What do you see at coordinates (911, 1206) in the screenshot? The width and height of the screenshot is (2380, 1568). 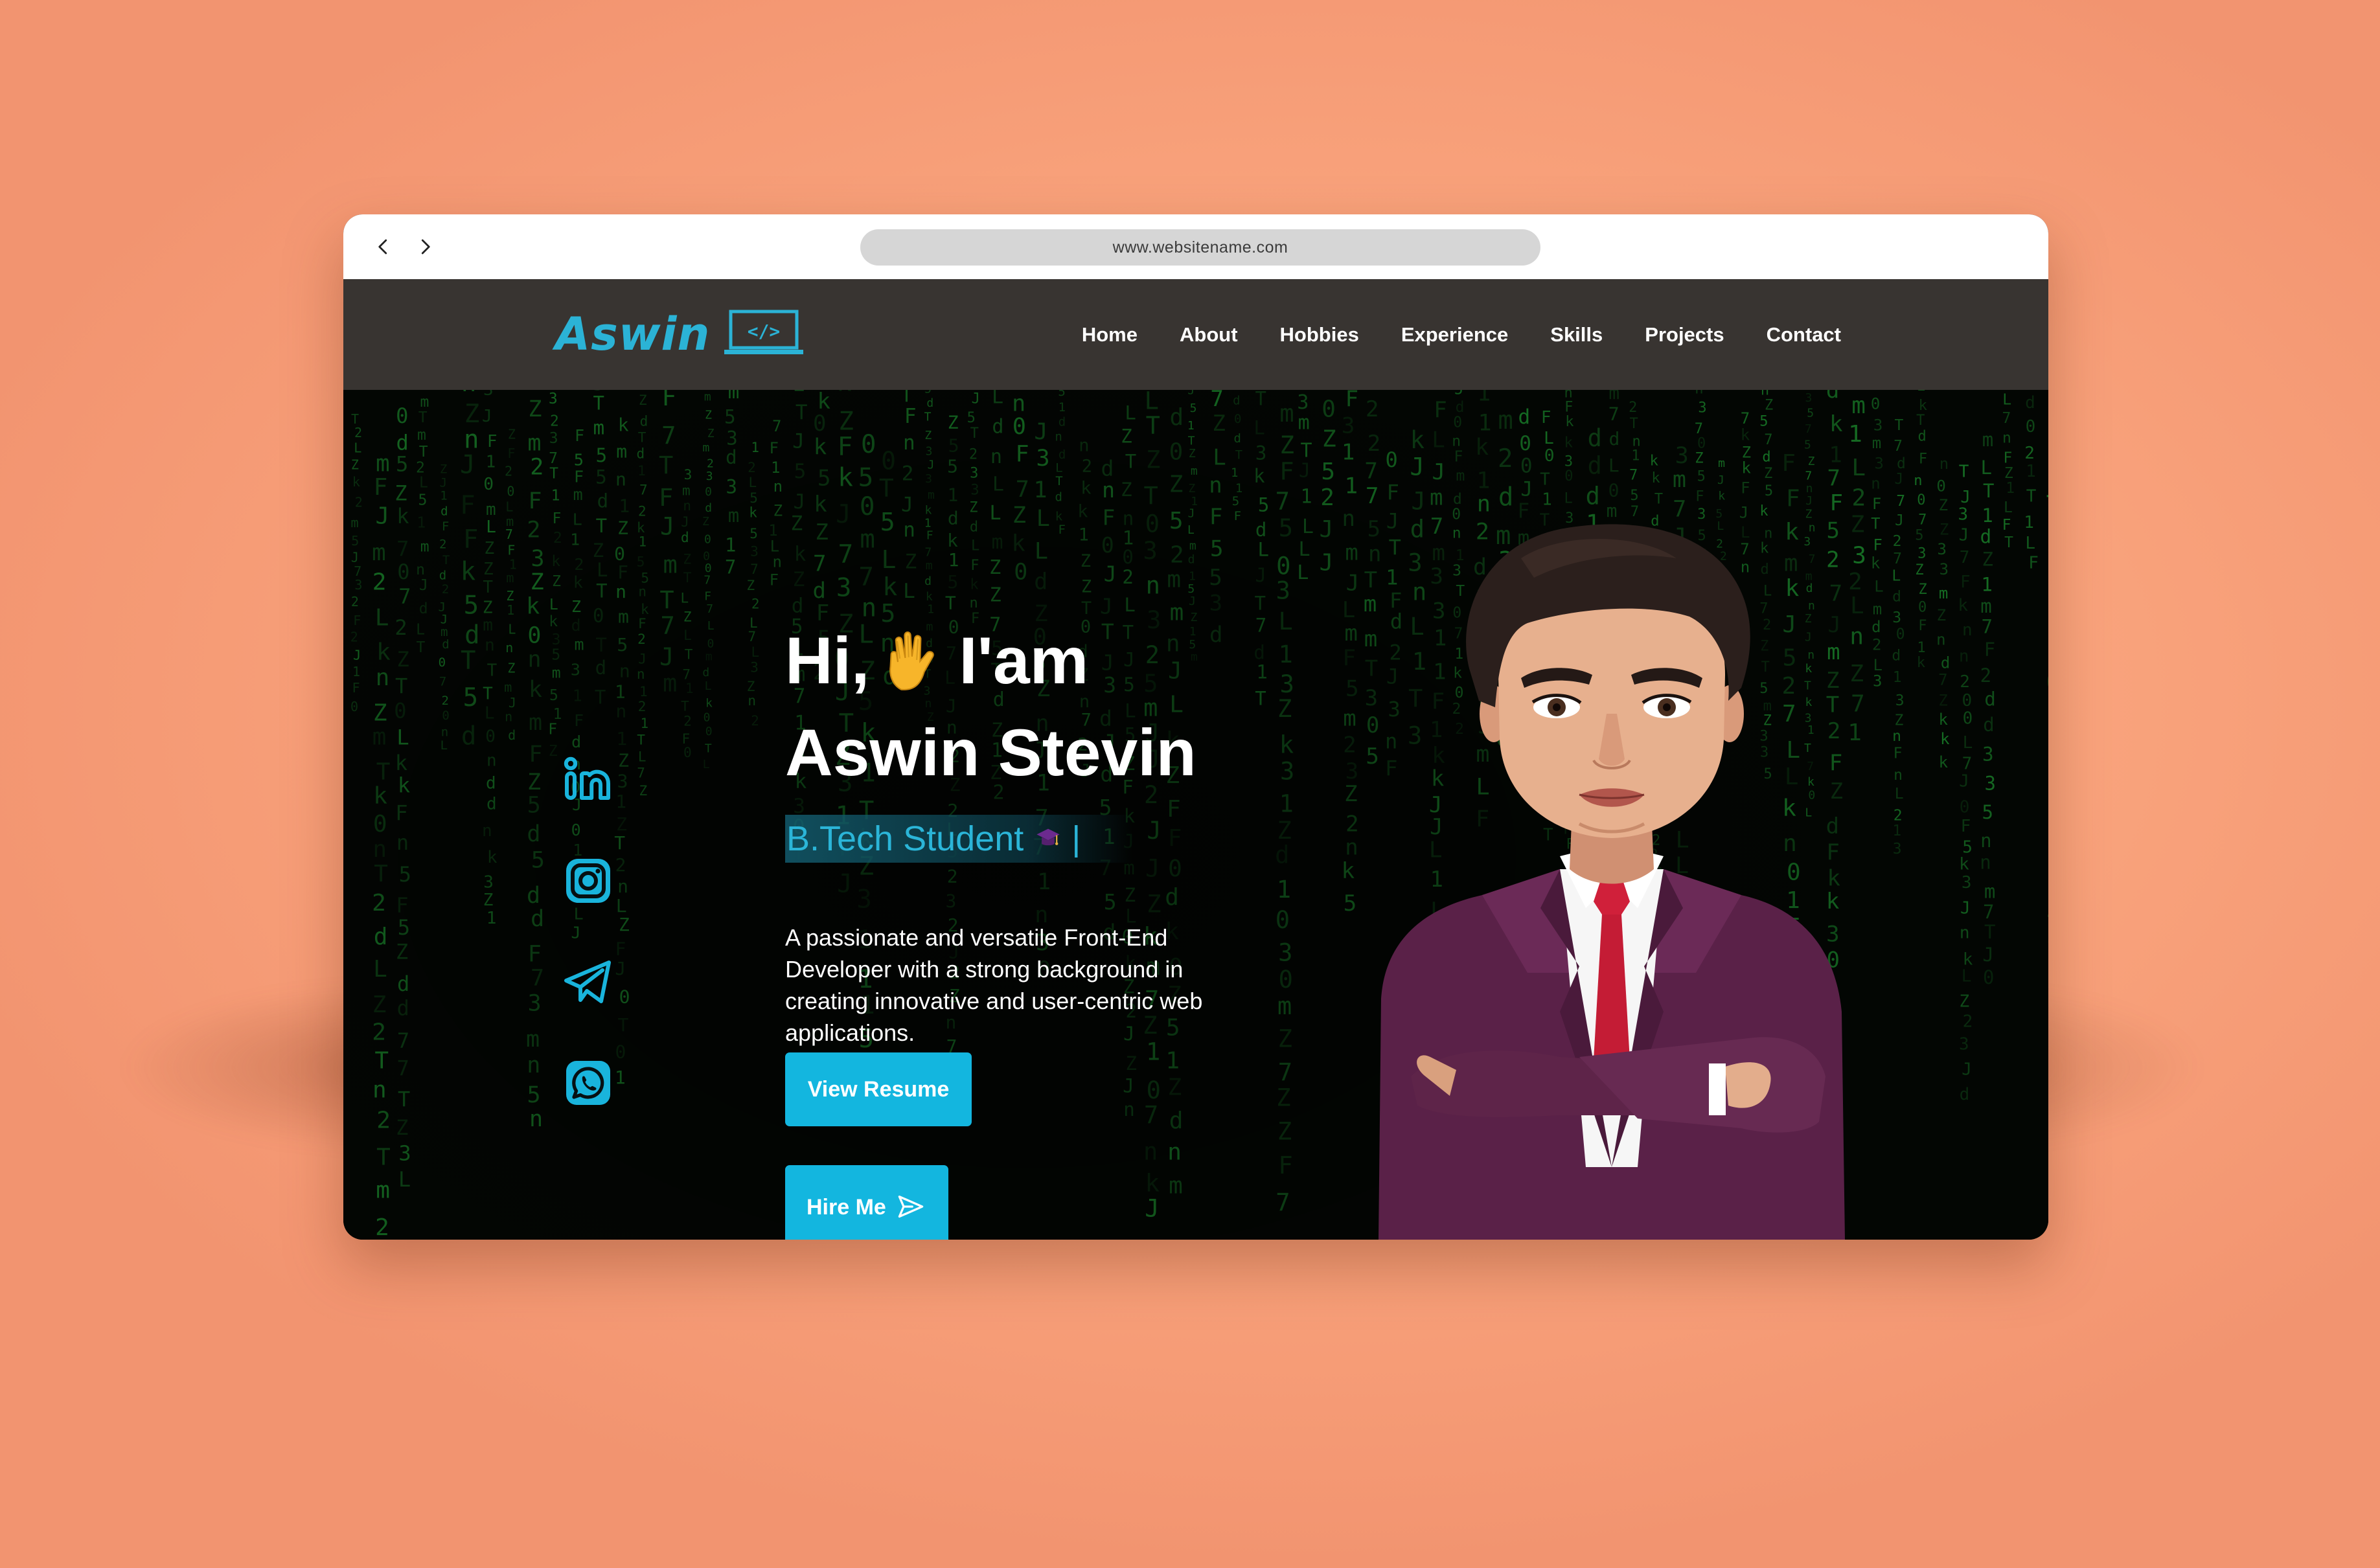 I see `send-icon` at bounding box center [911, 1206].